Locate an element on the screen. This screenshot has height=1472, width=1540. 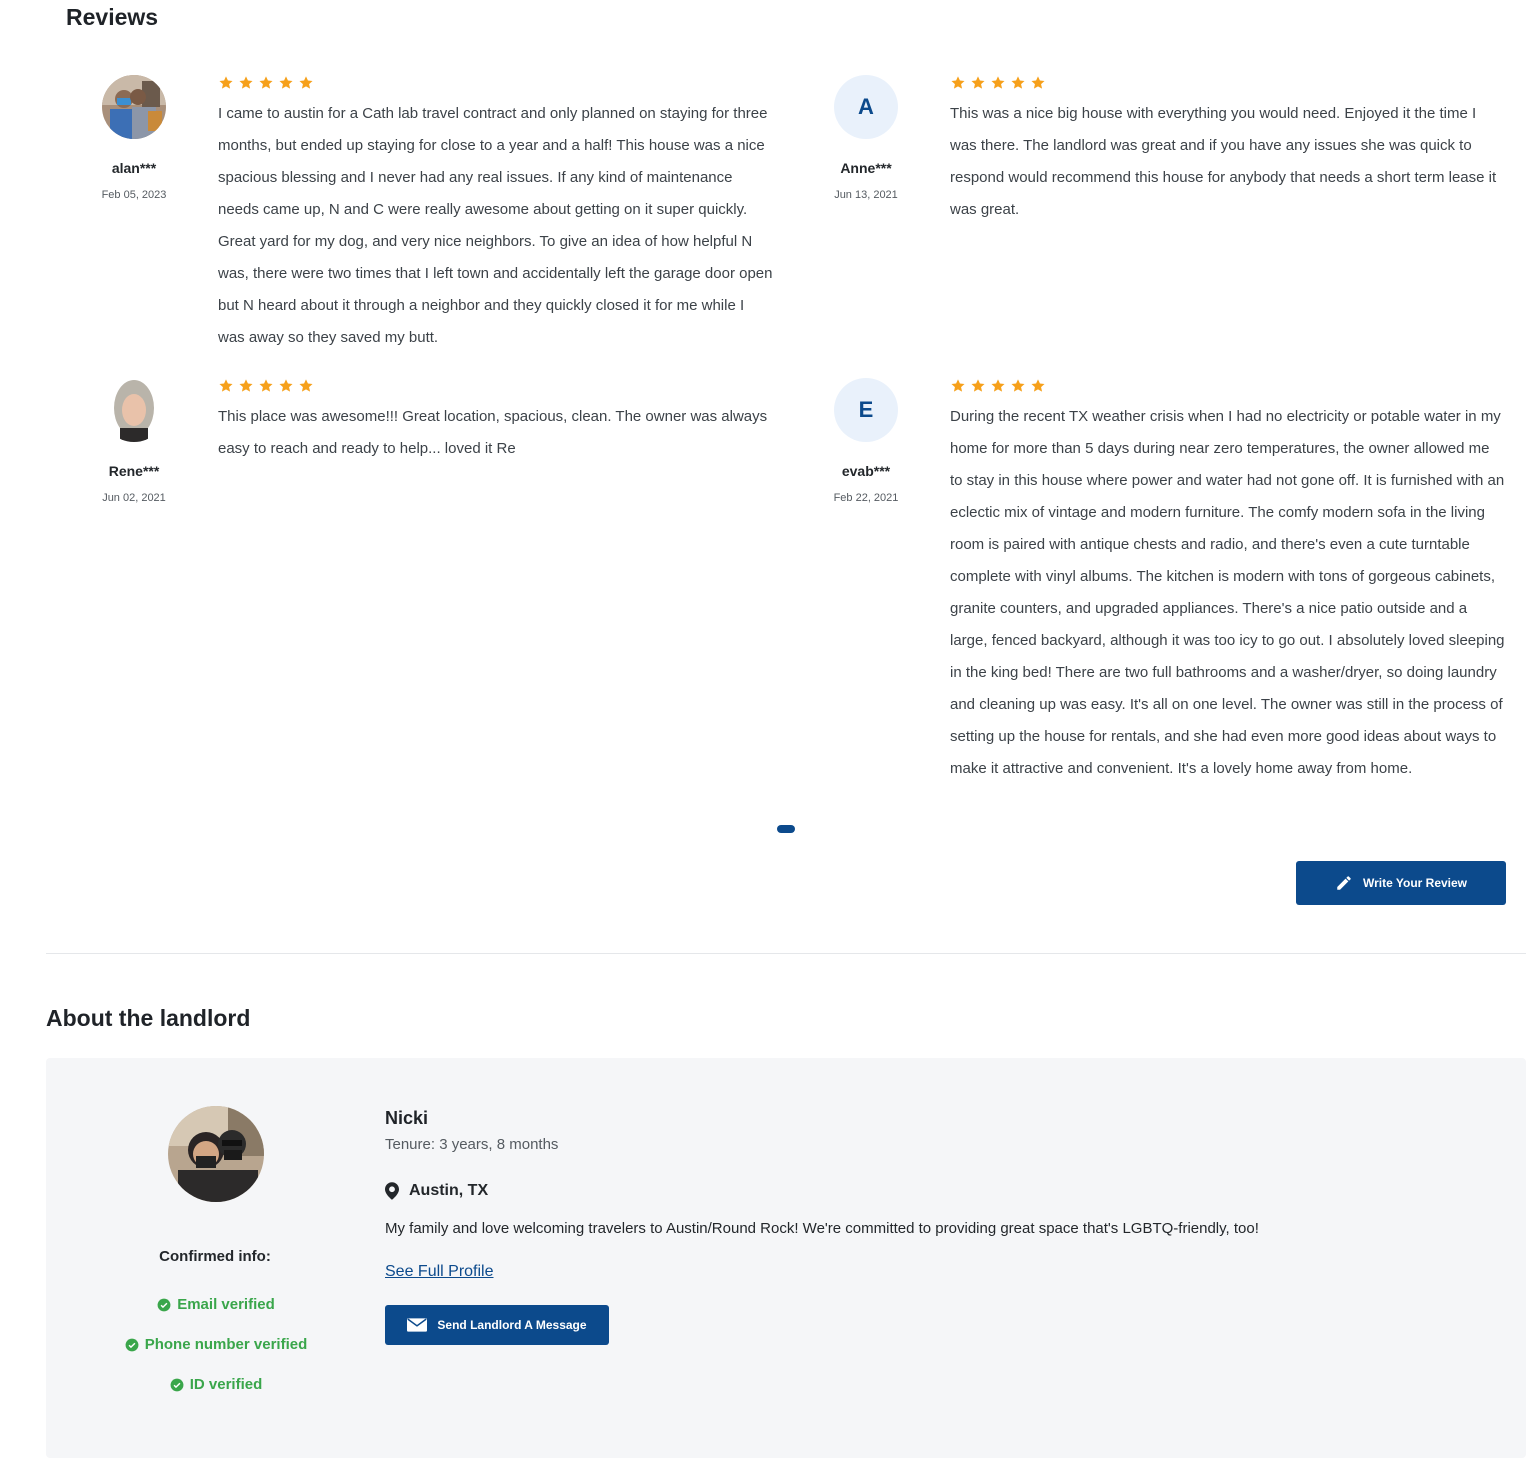
verification-label: Email verified is located at coordinates (226, 1304).